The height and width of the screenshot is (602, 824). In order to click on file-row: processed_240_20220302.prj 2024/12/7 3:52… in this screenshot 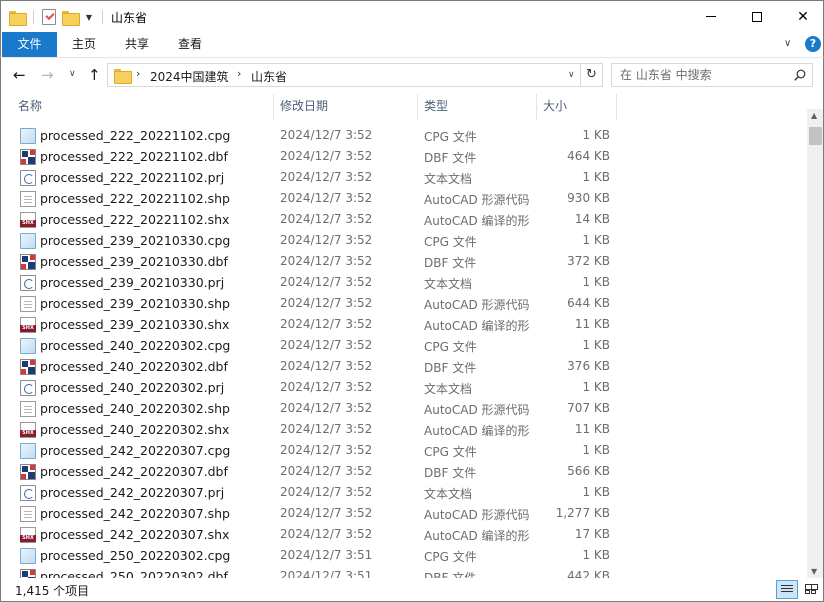, I will do `click(404, 388)`.